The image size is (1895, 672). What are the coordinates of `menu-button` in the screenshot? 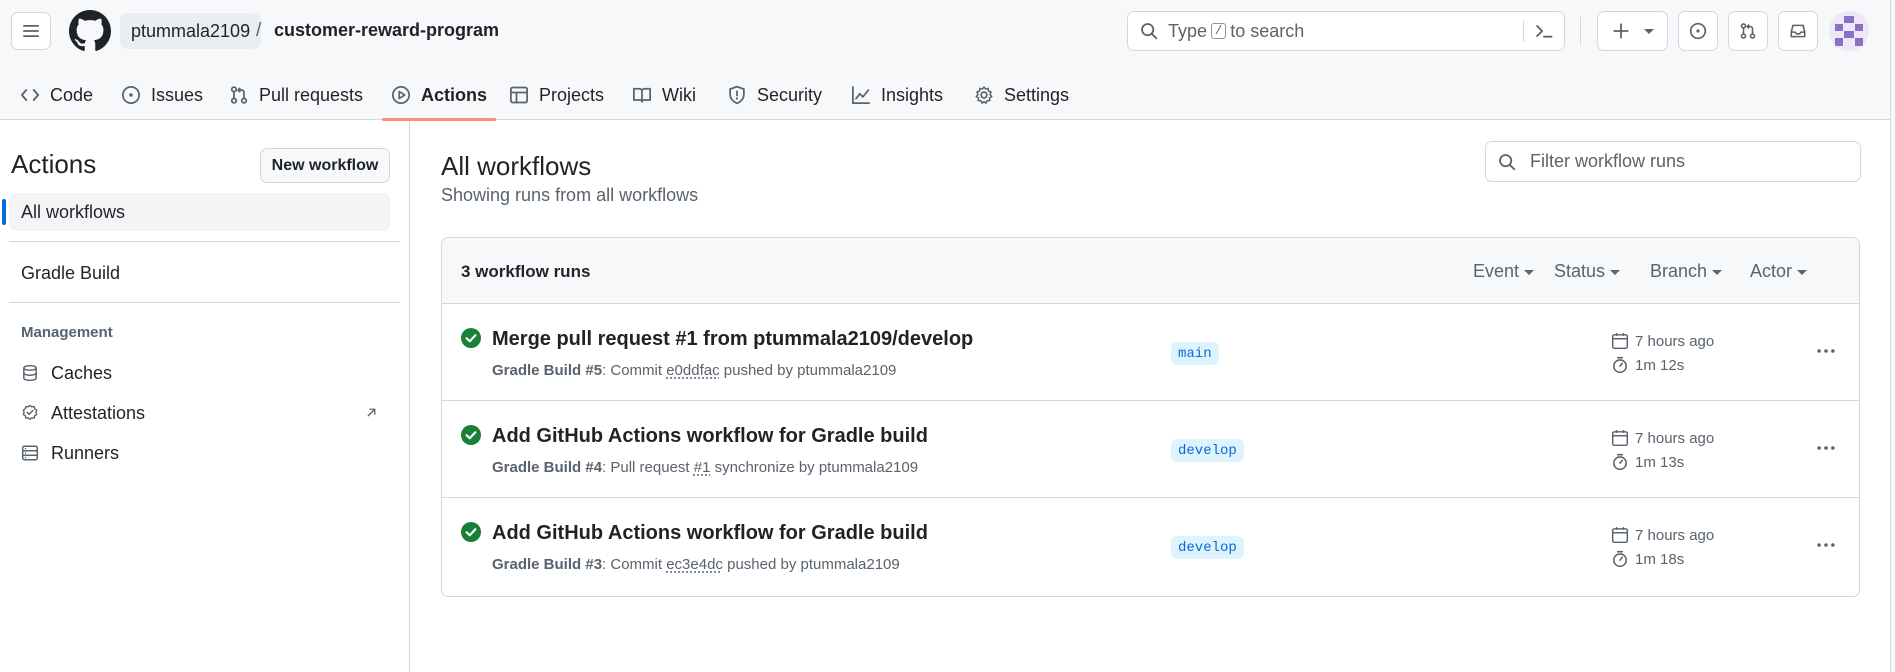 It's located at (31, 31).